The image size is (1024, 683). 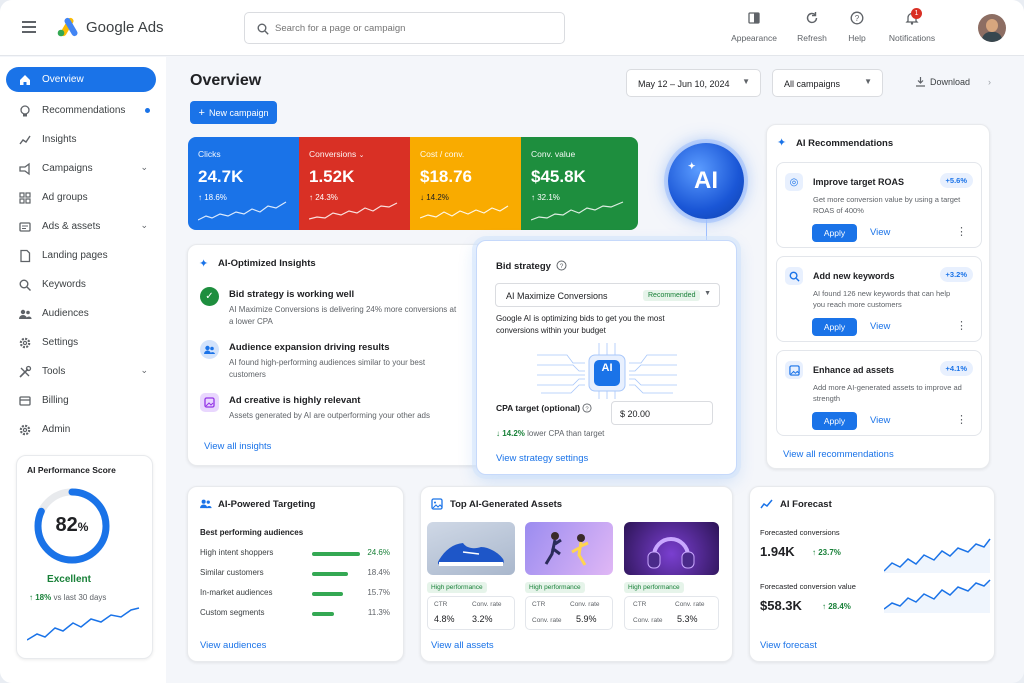 What do you see at coordinates (812, 27) in the screenshot?
I see `refresh-button: Refresh` at bounding box center [812, 27].